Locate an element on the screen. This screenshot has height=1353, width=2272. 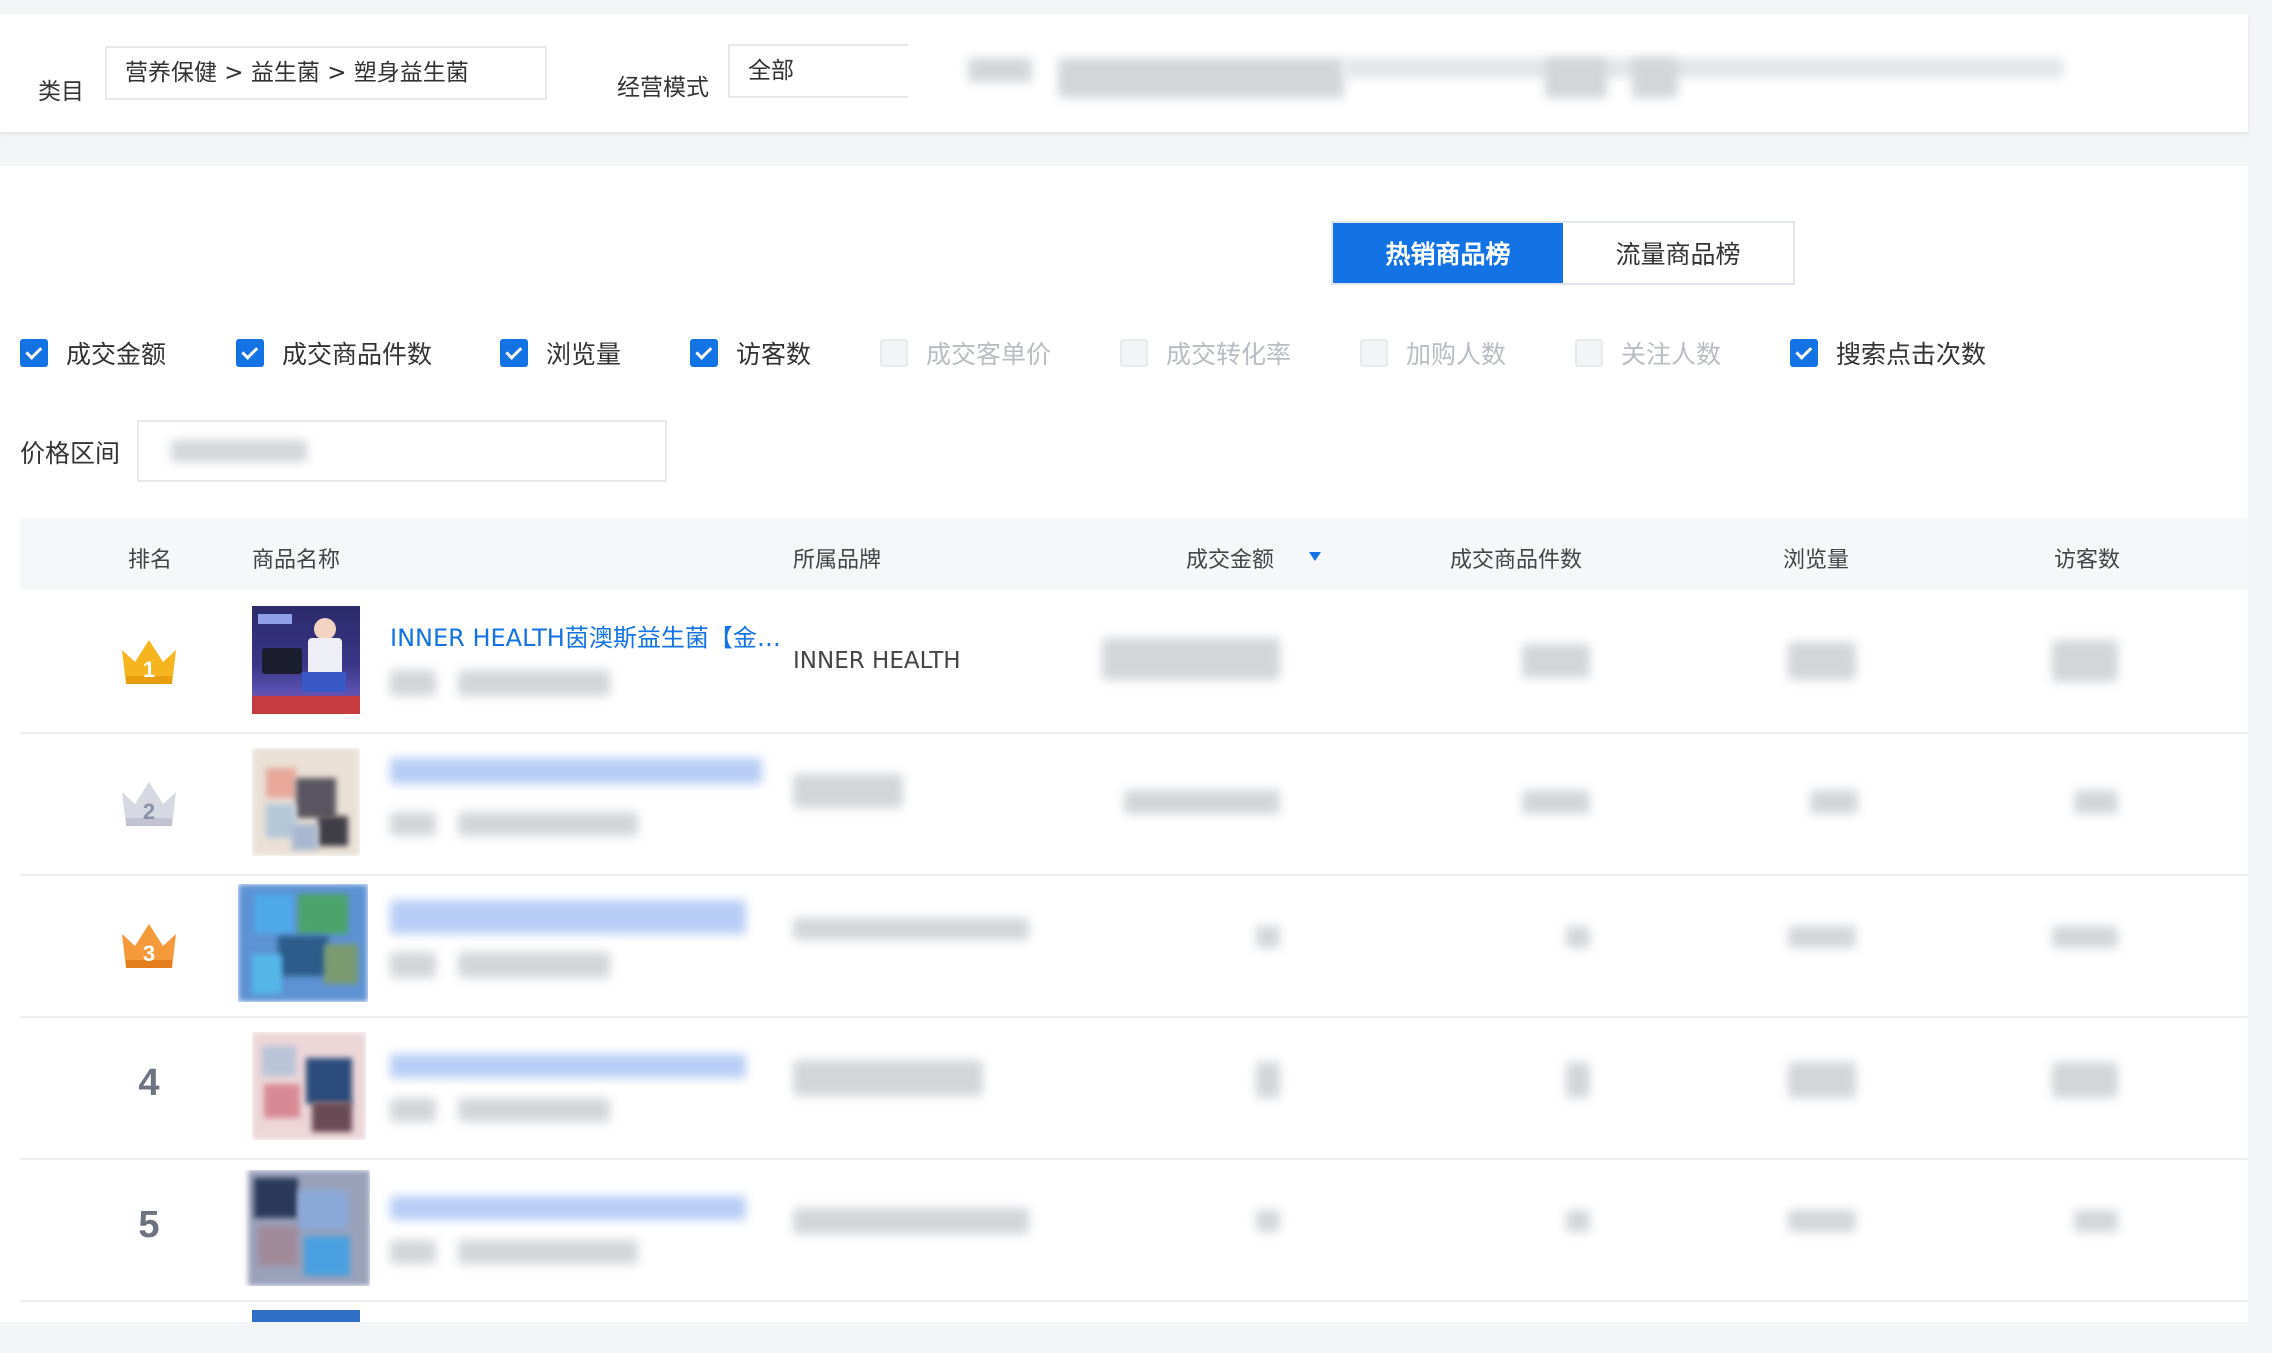
svg-text: 1 is located at coordinates (149, 669).